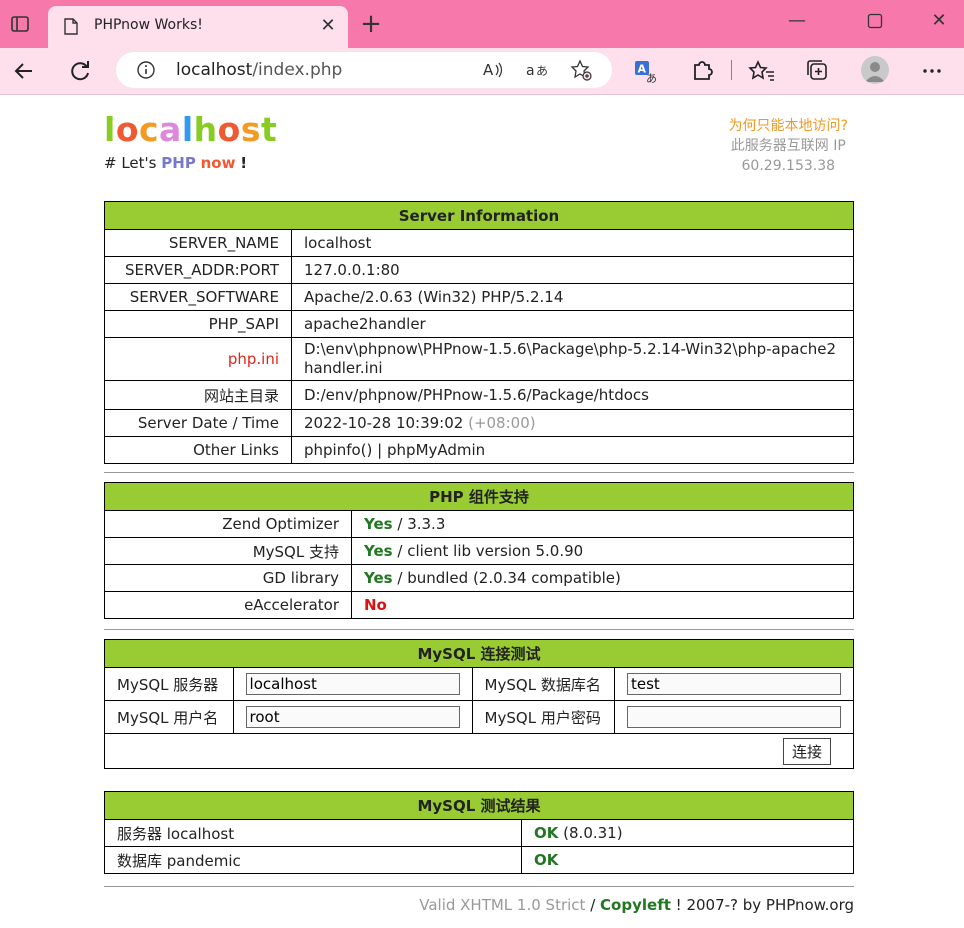 This screenshot has width=964, height=928. I want to click on back-icon, so click(24, 71).